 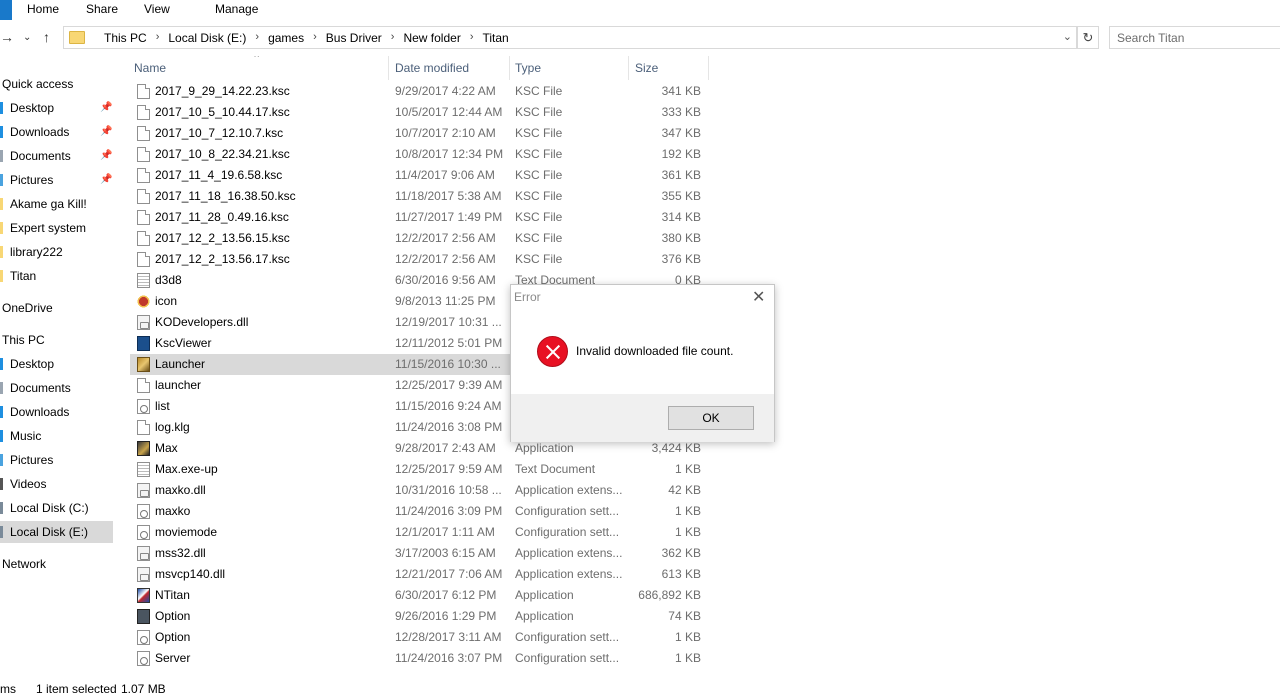 What do you see at coordinates (711, 418) in the screenshot?
I see `ok-button: OK` at bounding box center [711, 418].